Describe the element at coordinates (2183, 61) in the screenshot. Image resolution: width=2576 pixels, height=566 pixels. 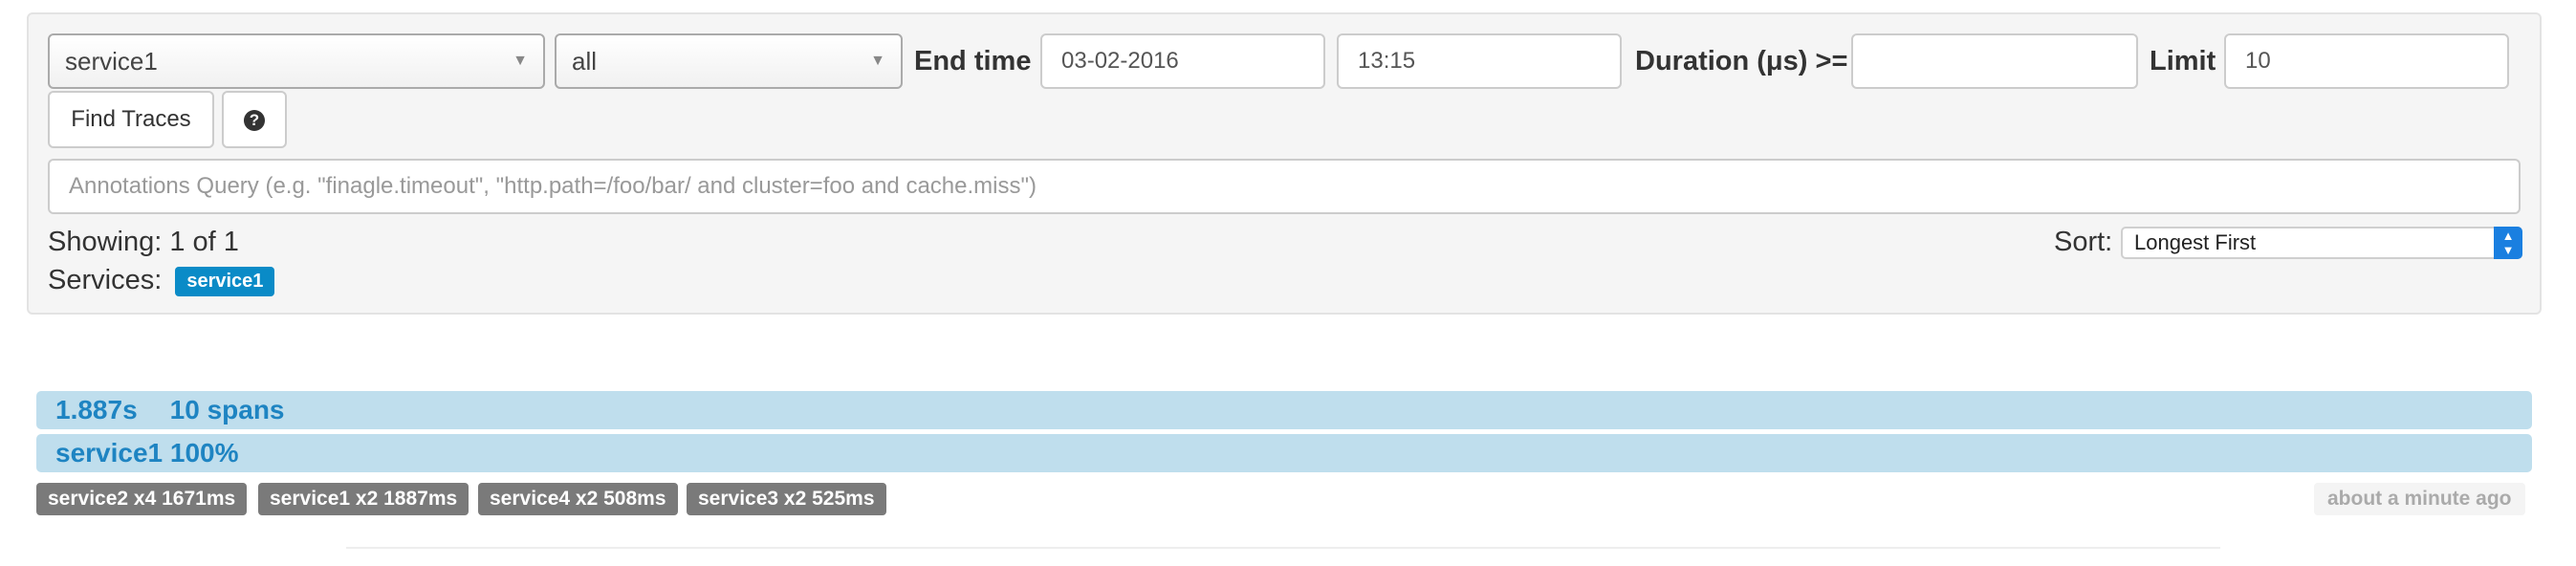
I see `limit-label: Limit` at that location.